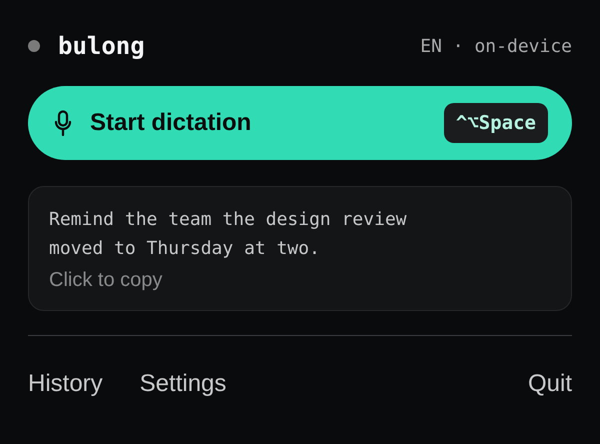  Describe the element at coordinates (550, 384) in the screenshot. I see `footer-link: Quit` at that location.